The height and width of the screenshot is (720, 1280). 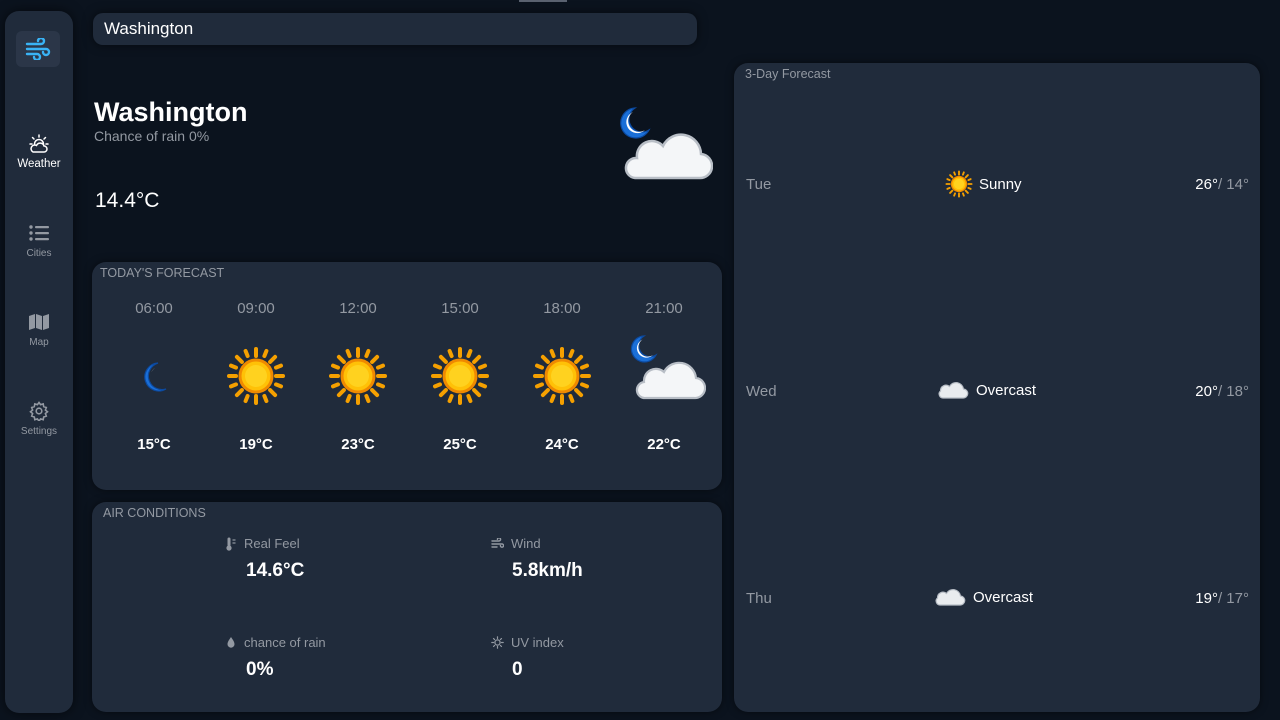 What do you see at coordinates (547, 570) in the screenshot?
I see `wind-value: 5.8km/h` at bounding box center [547, 570].